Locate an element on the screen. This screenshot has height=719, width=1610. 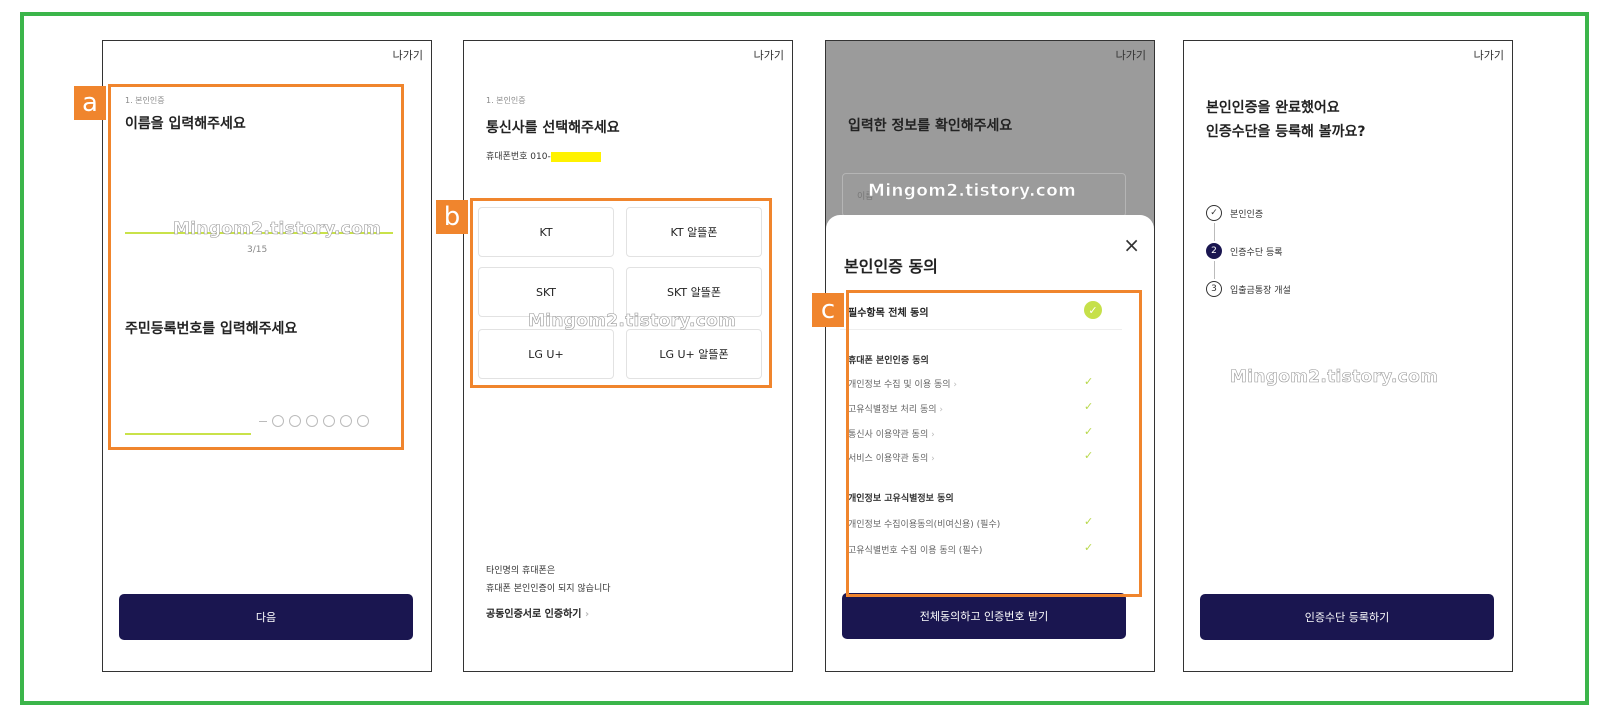
step-number-icon: 2 is located at coordinates (1214, 251).